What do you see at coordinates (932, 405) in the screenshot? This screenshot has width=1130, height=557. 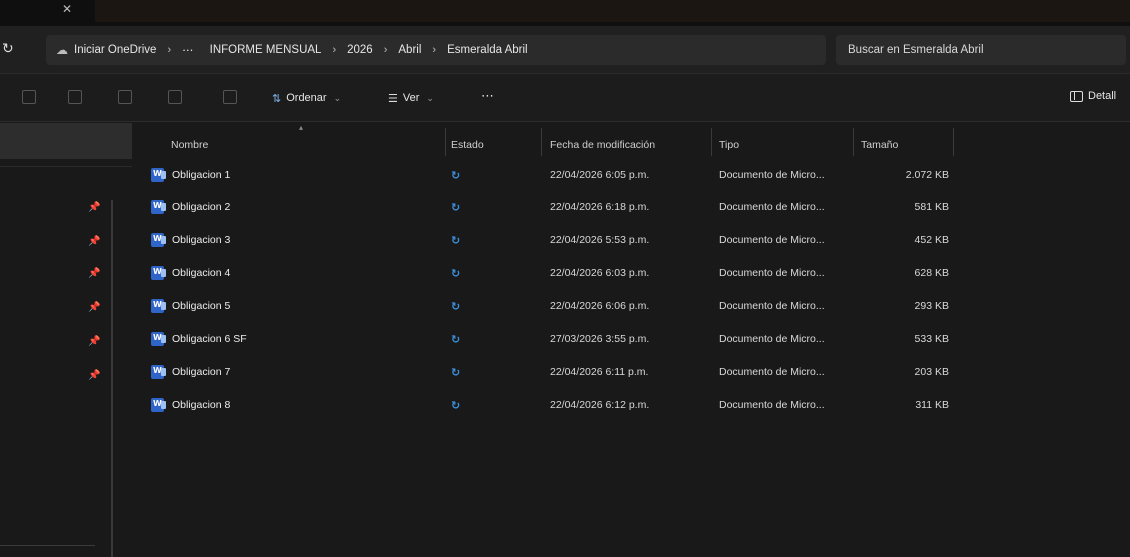 I see `file-size: 311 KB` at bounding box center [932, 405].